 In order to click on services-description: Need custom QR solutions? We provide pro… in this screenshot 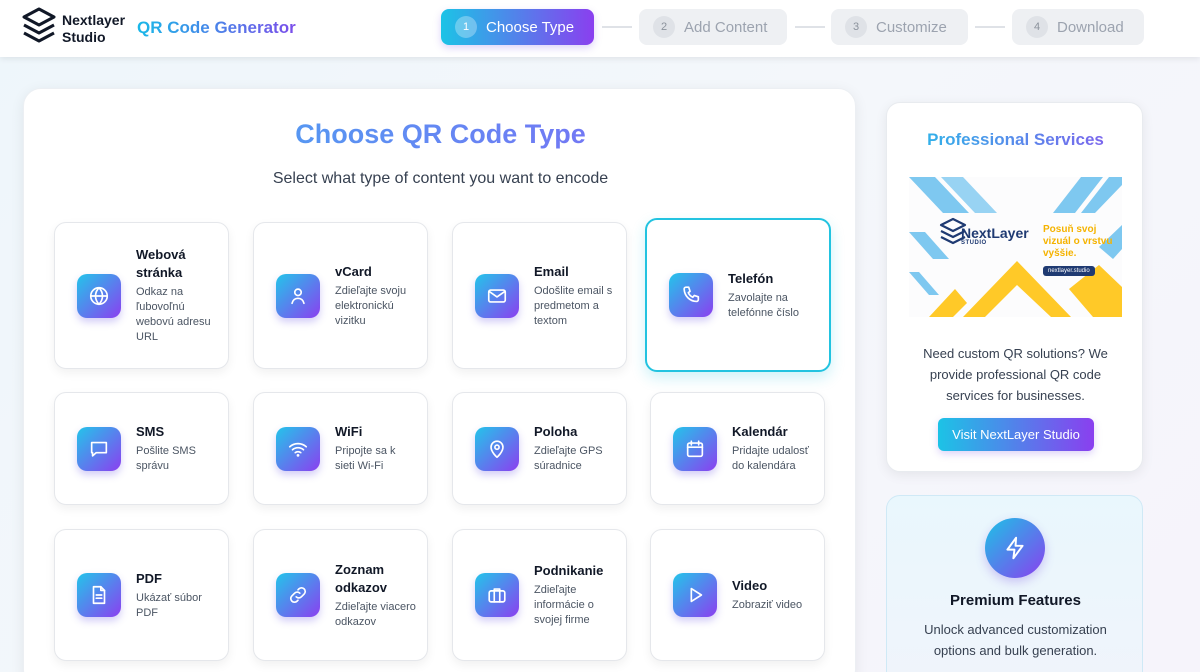, I will do `click(1015, 374)`.